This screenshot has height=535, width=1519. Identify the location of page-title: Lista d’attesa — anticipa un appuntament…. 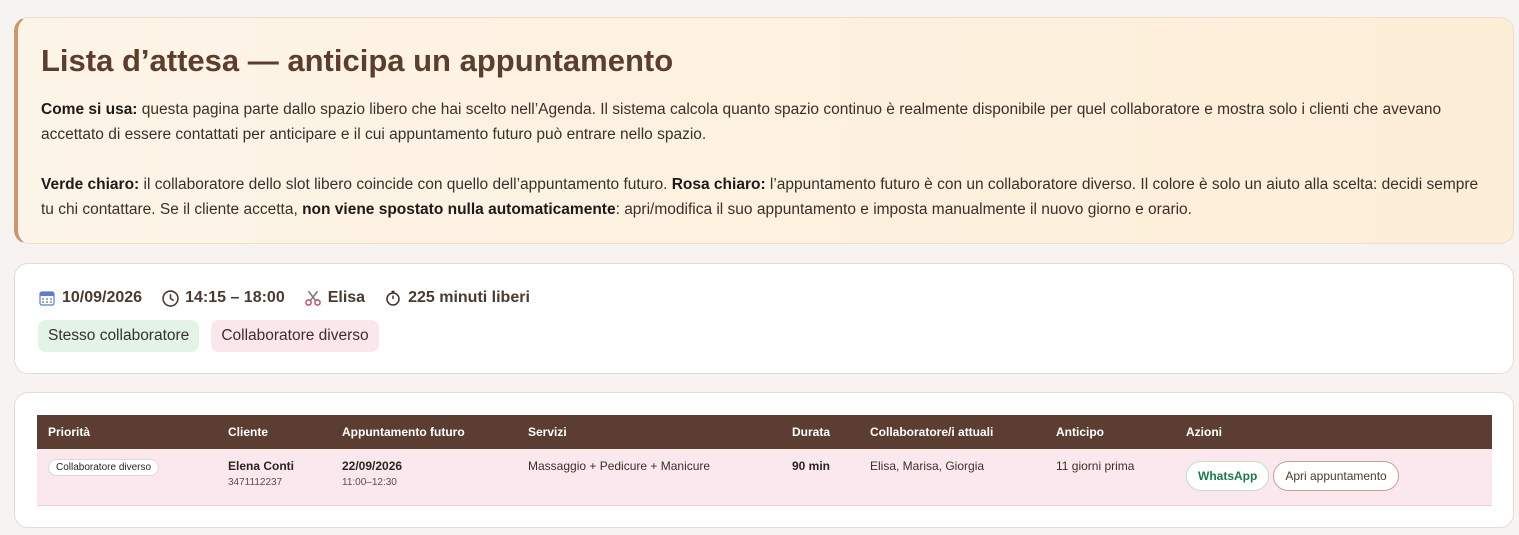
(357, 60).